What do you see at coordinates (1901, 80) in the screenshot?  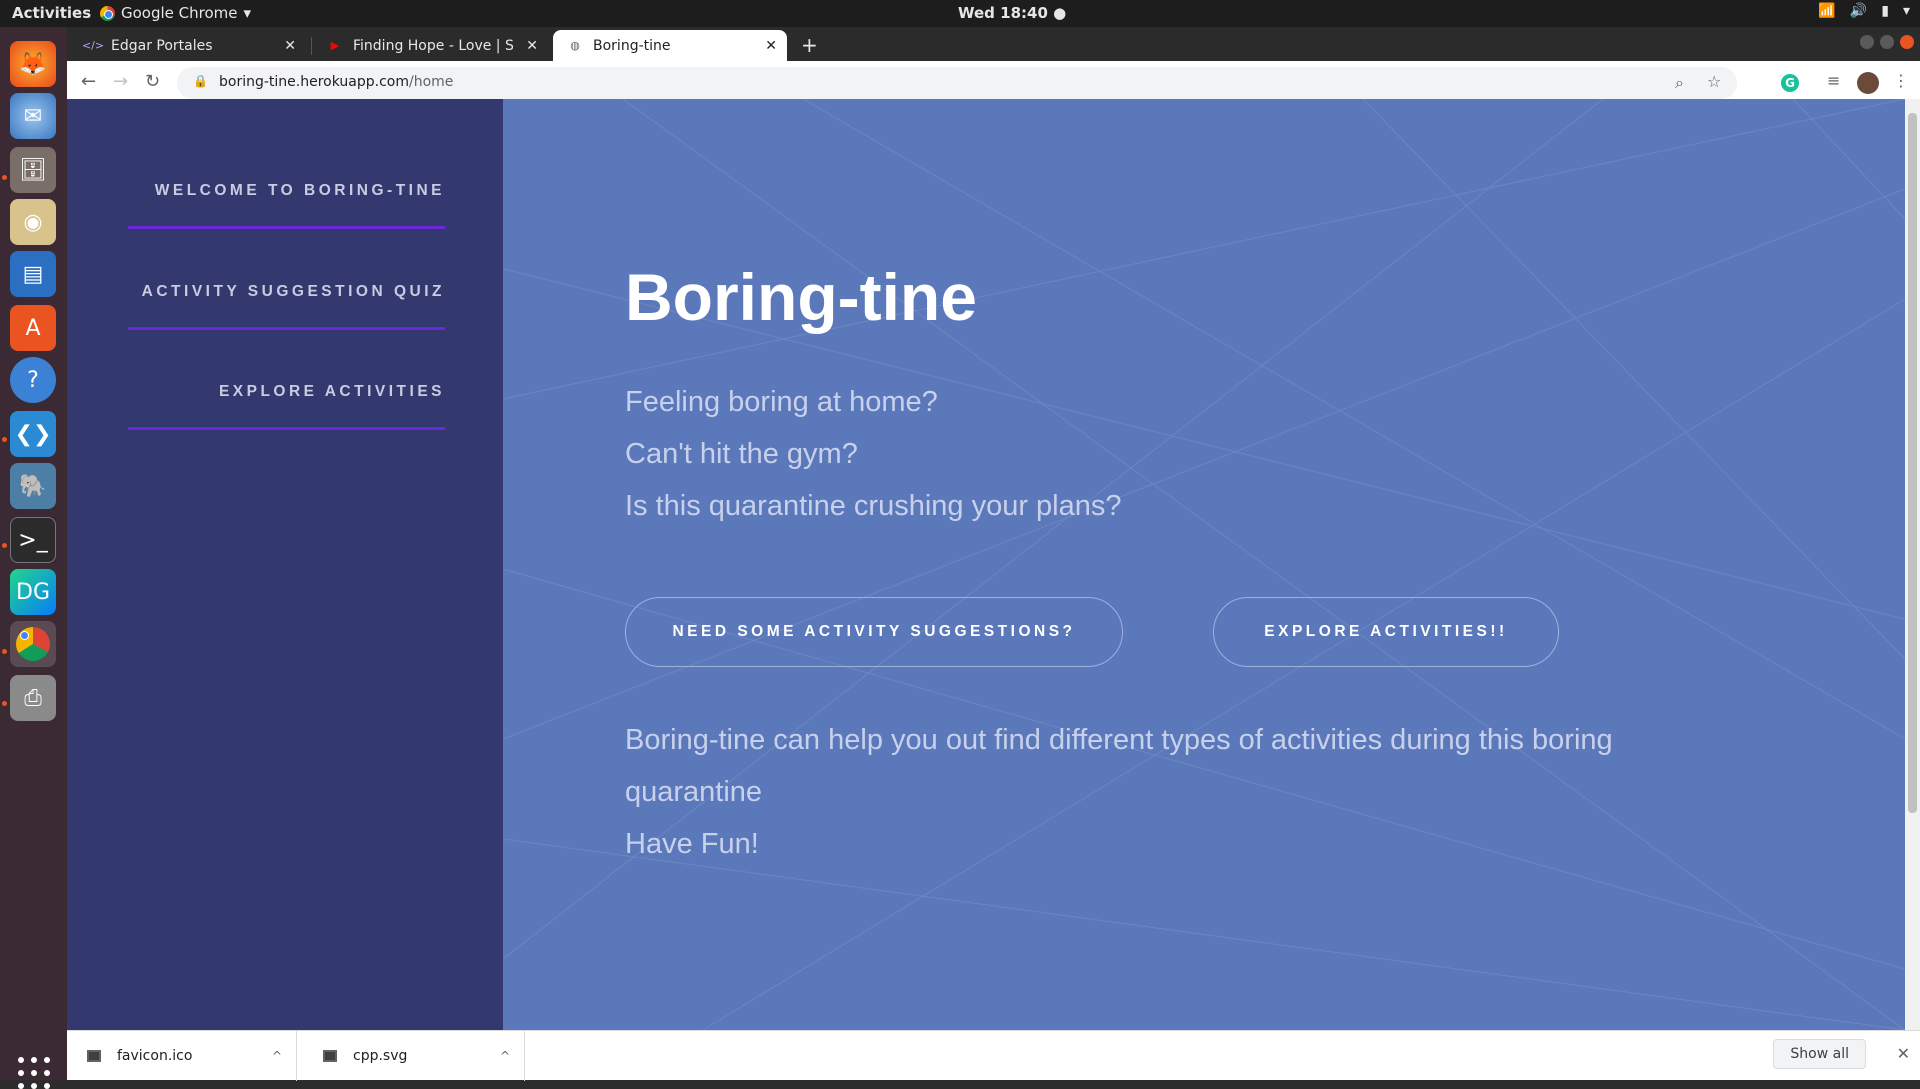 I see `menu-icon: ⋮` at bounding box center [1901, 80].